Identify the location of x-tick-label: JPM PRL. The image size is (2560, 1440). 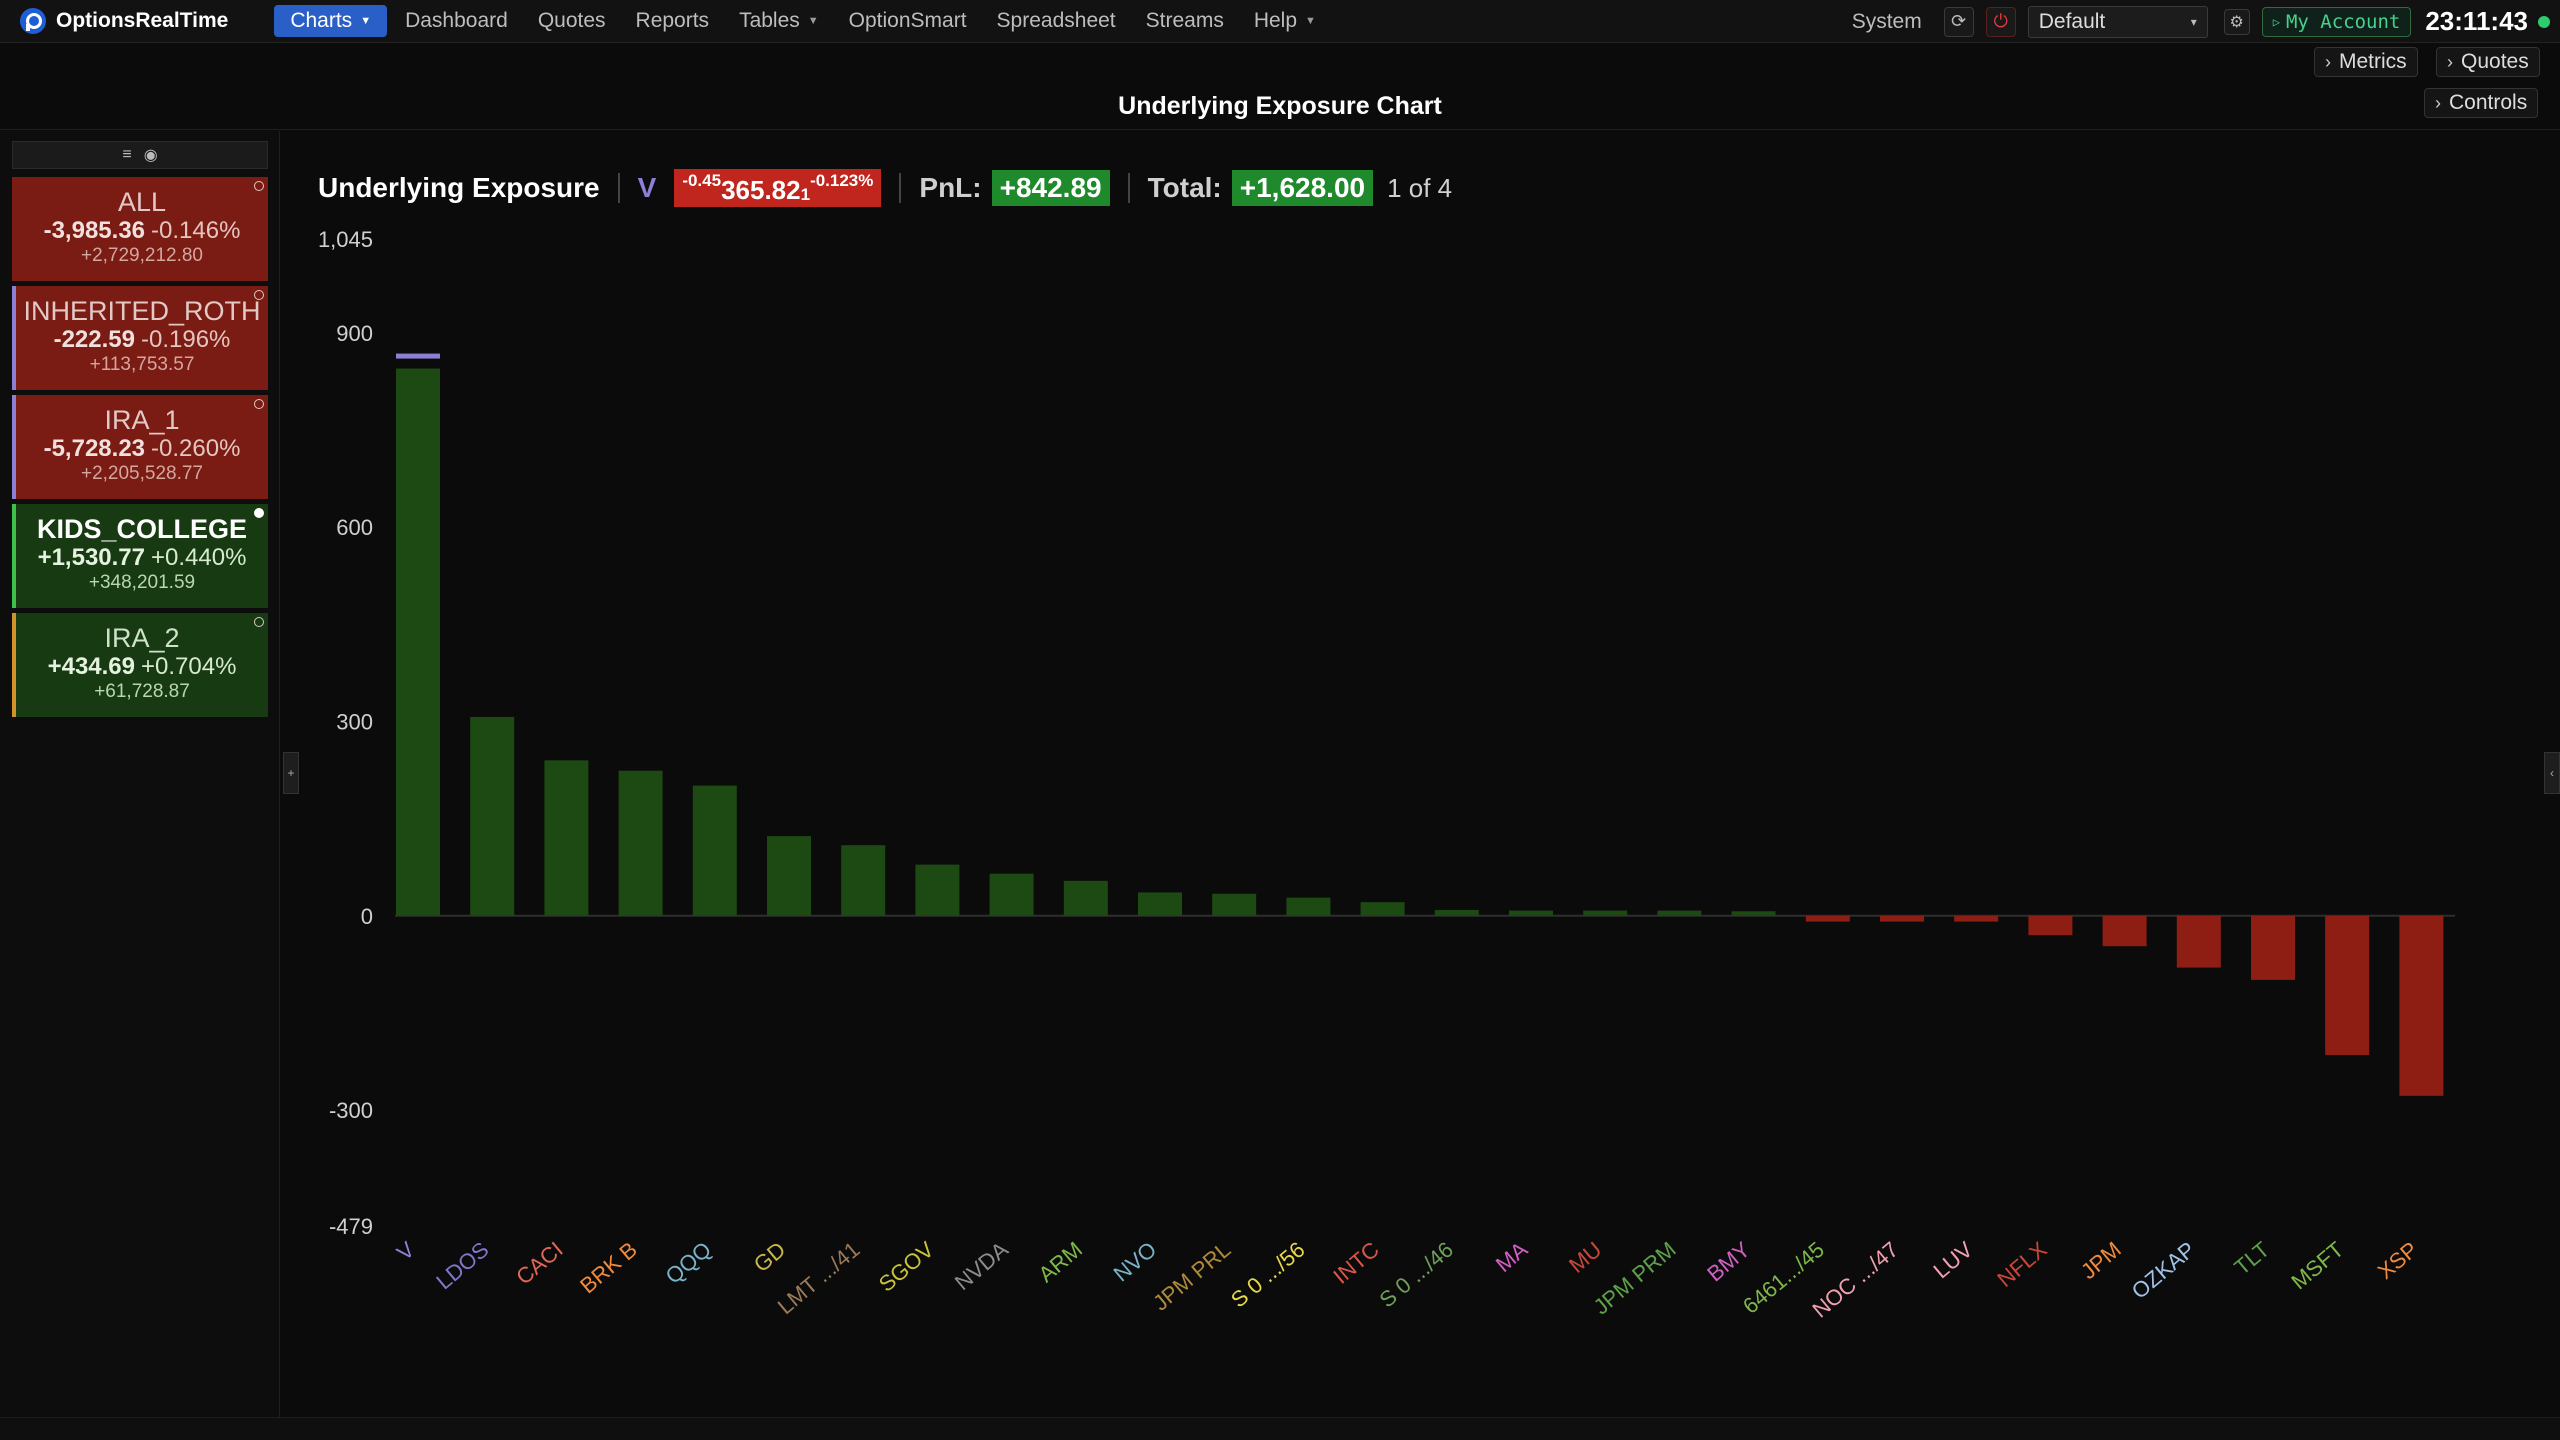
(1191, 1276).